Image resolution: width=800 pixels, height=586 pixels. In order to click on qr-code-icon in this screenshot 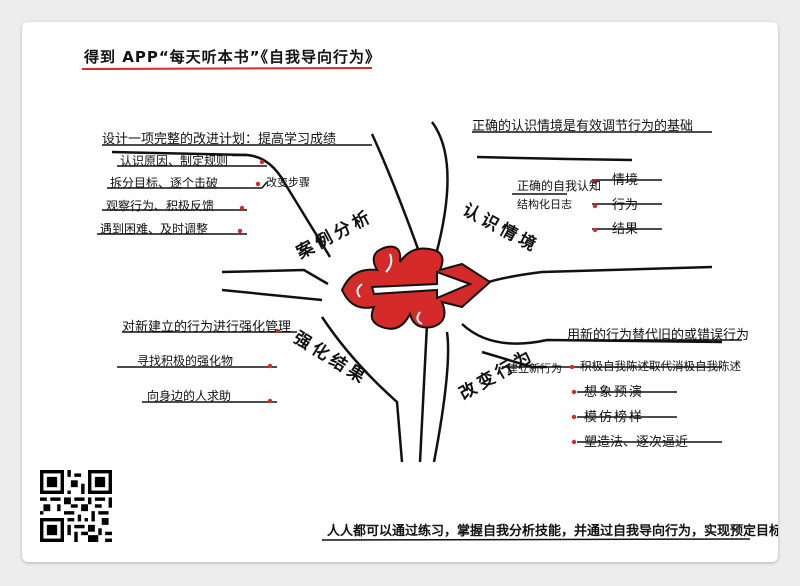, I will do `click(76, 506)`.